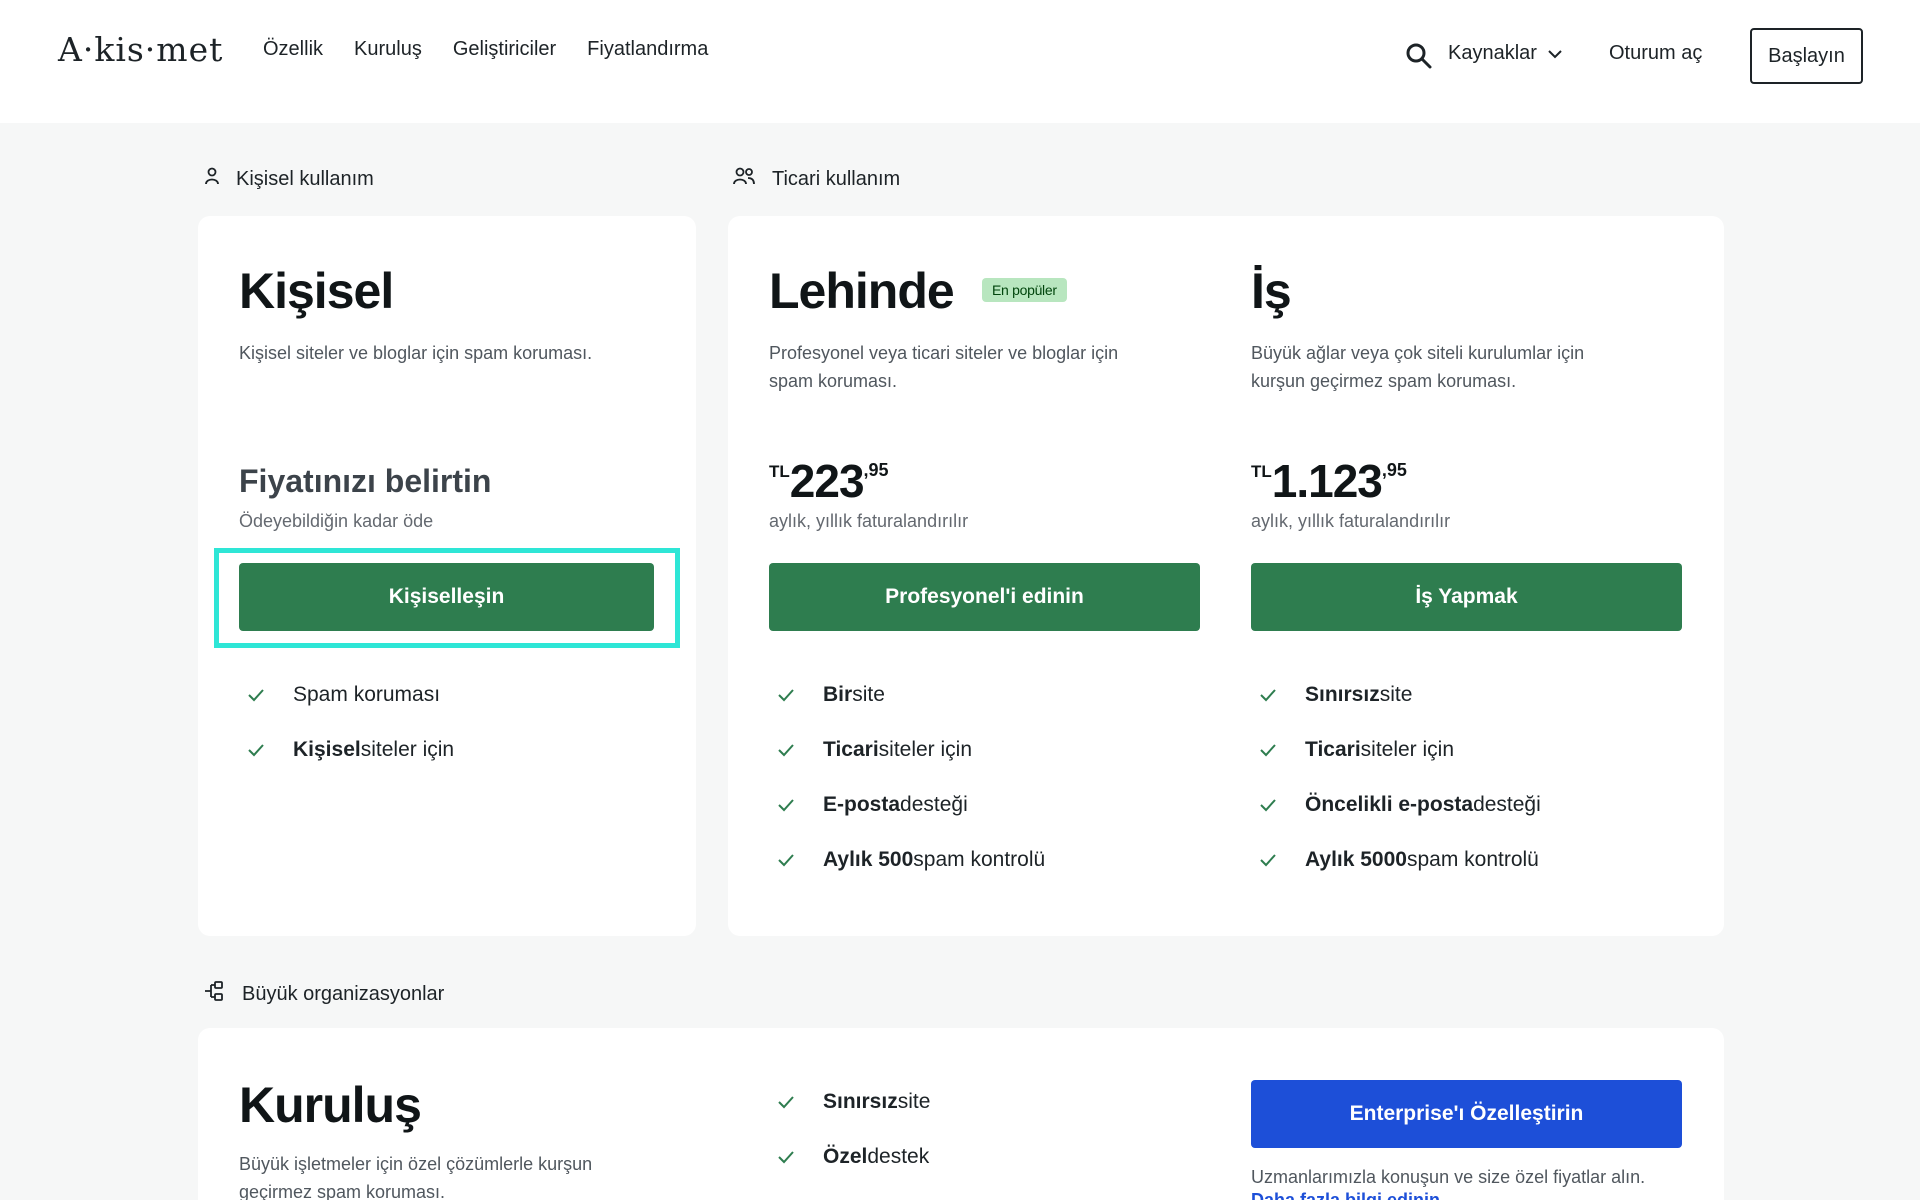 The image size is (1920, 1200). Describe the element at coordinates (1806, 56) in the screenshot. I see `get-started-button: Başlayın` at that location.